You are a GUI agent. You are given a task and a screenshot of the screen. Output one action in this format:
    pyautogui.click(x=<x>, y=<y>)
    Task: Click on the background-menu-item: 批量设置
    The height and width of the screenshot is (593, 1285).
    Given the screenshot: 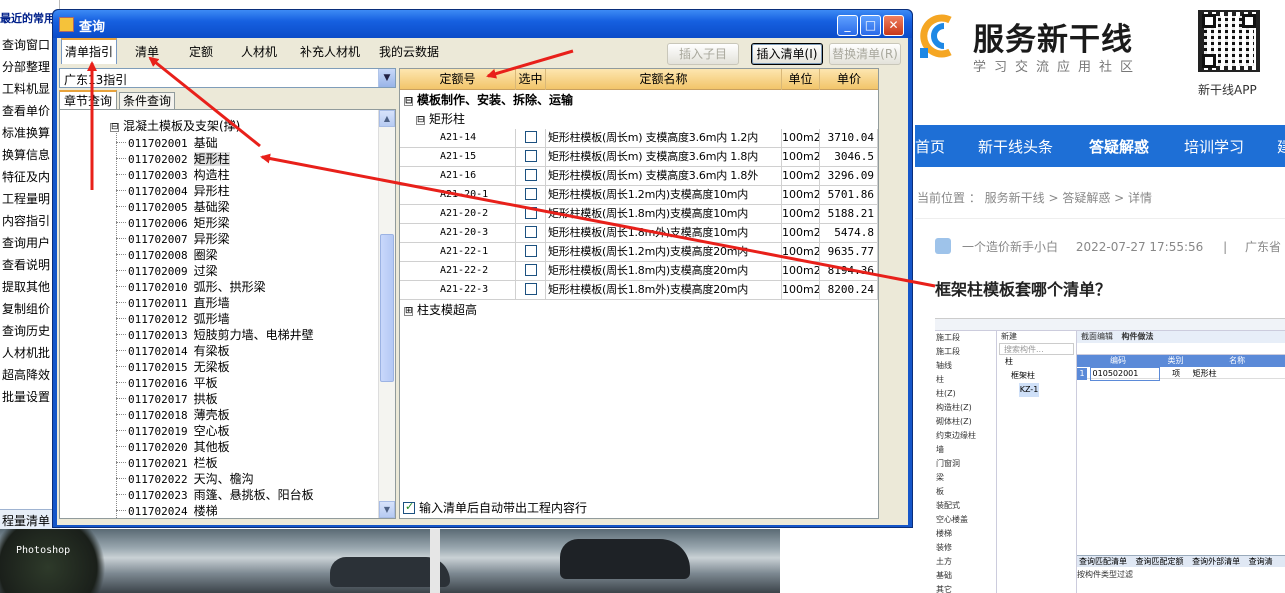 What is the action you would take?
    pyautogui.click(x=30, y=396)
    